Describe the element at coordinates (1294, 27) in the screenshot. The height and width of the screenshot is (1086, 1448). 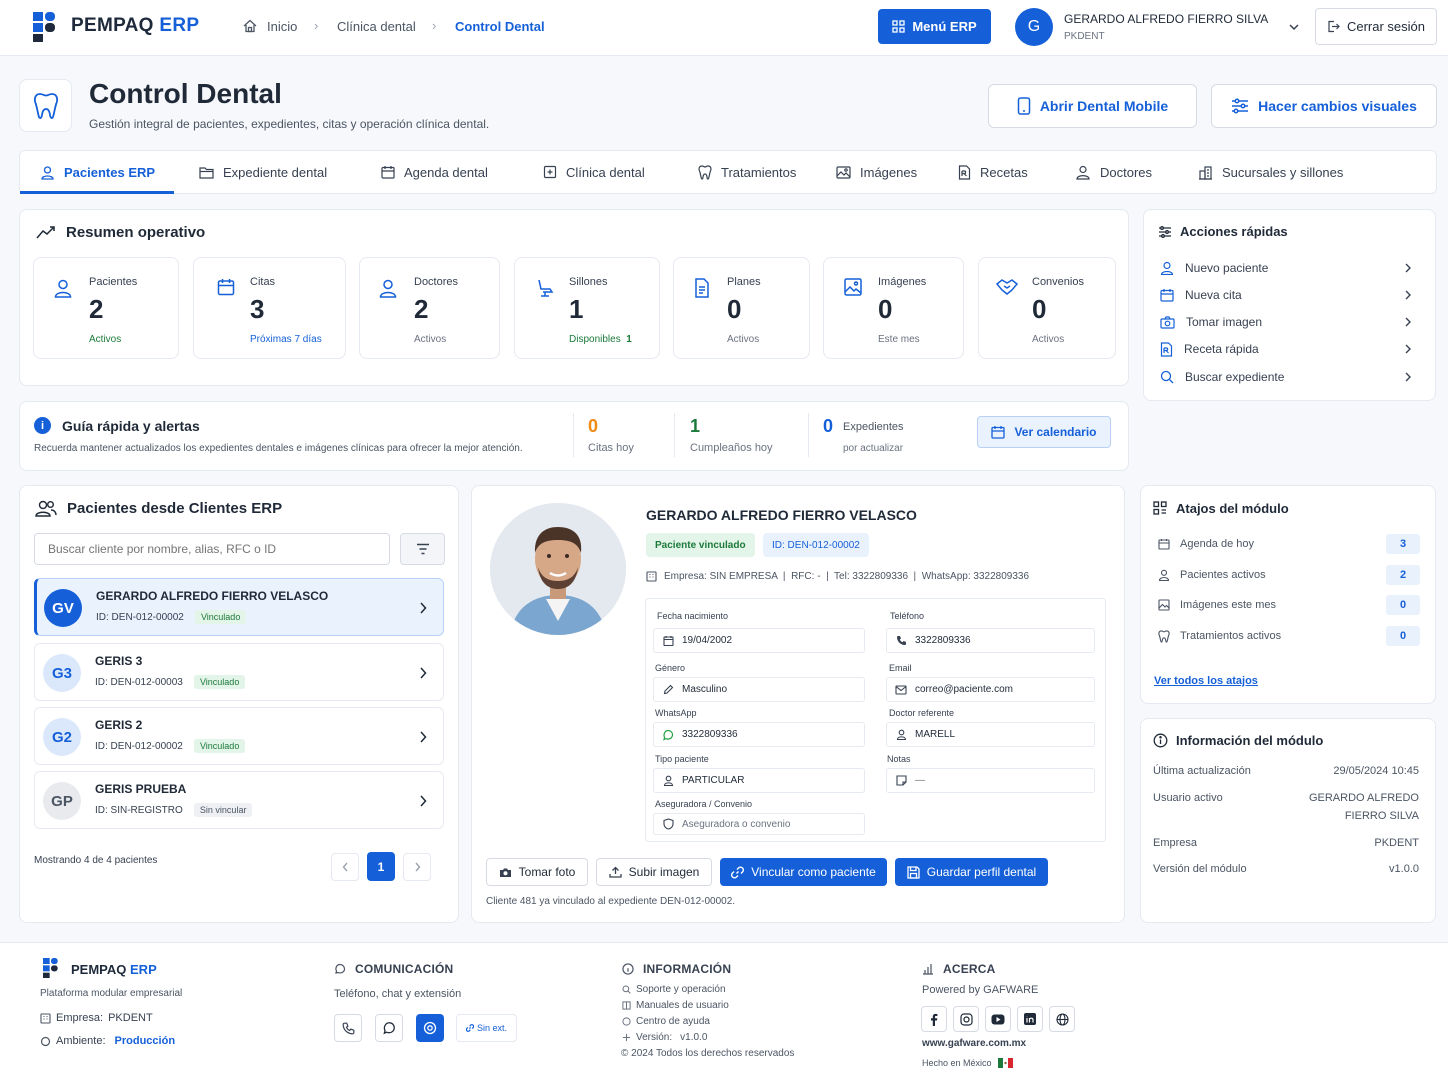
I see `chevron-down-icon` at that location.